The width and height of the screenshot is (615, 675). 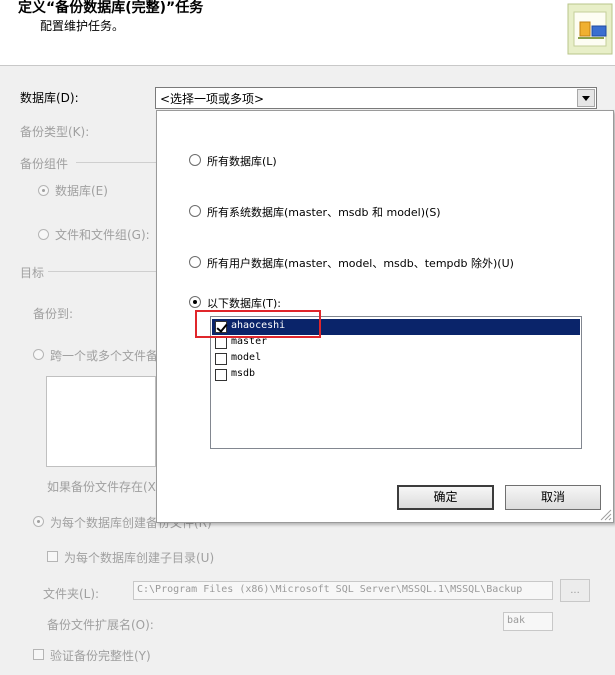 I want to click on radio-user-databases, so click(x=195, y=262).